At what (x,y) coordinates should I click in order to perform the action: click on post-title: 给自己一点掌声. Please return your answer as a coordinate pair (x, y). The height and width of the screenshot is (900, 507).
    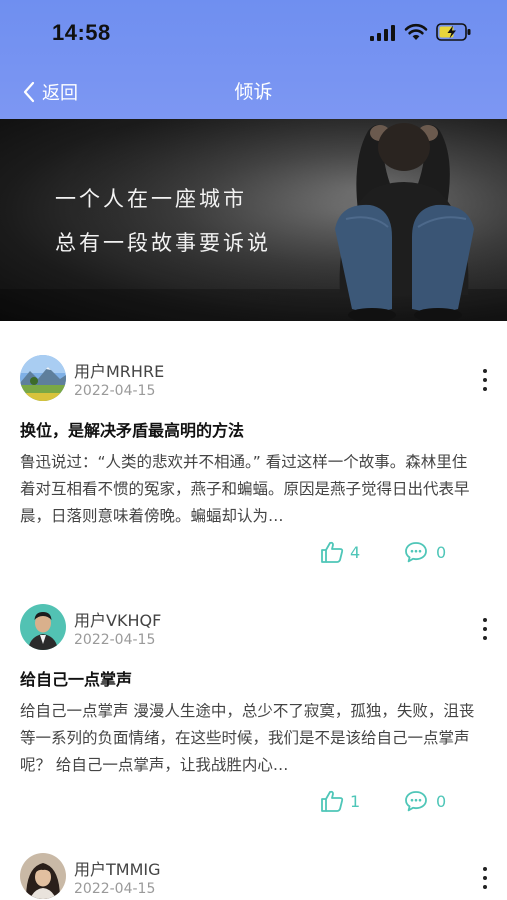
    Looking at the image, I should click on (76, 678).